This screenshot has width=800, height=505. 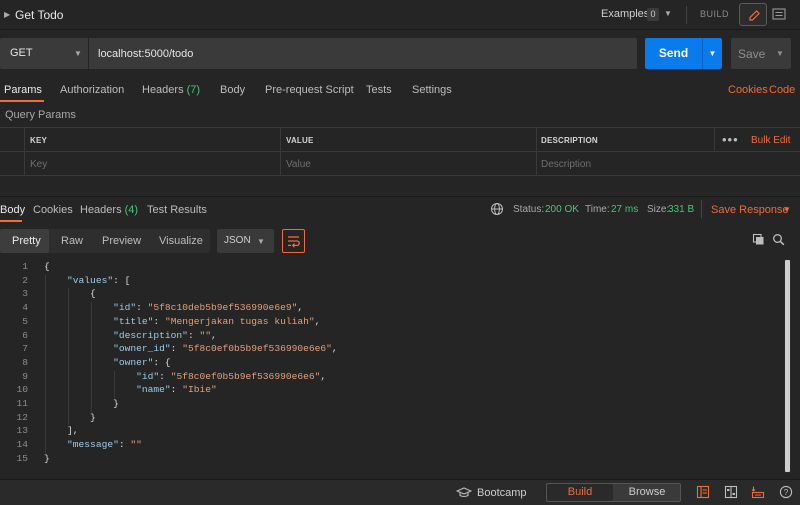 What do you see at coordinates (653, 14) in the screenshot?
I see `examples-count-badge: 0` at bounding box center [653, 14].